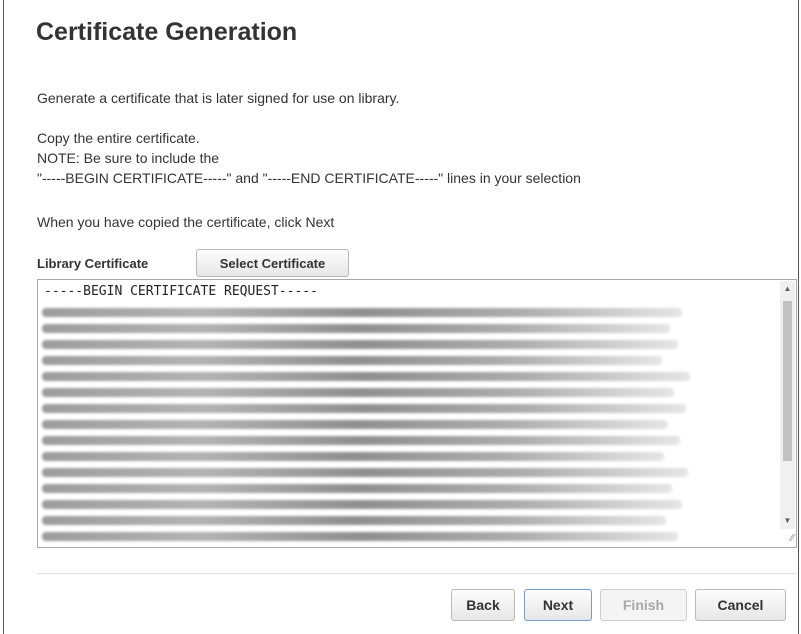 This screenshot has height=634, width=801. I want to click on scrollbar-thumb, so click(787, 381).